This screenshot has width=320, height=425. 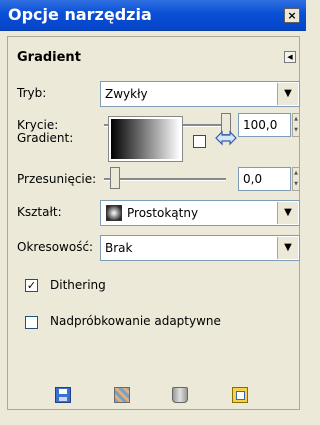 I want to click on rectangular-shape-icon, so click(x=114, y=213).